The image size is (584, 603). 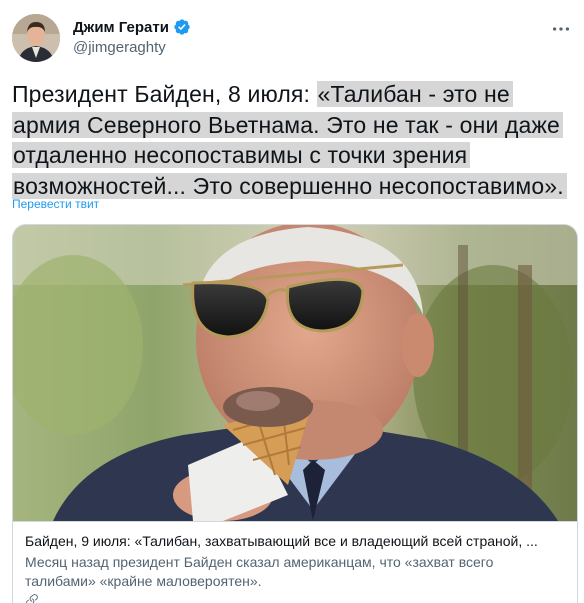 I want to click on avatar-image, so click(x=36, y=38).